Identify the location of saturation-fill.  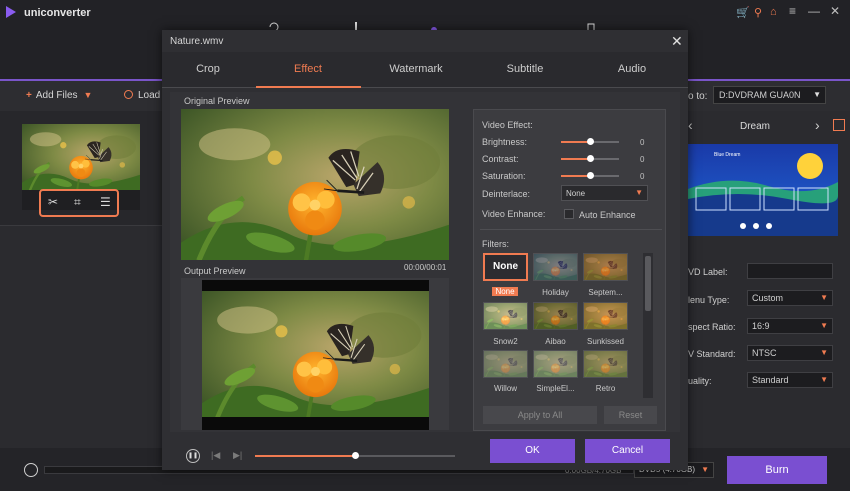
(575, 176).